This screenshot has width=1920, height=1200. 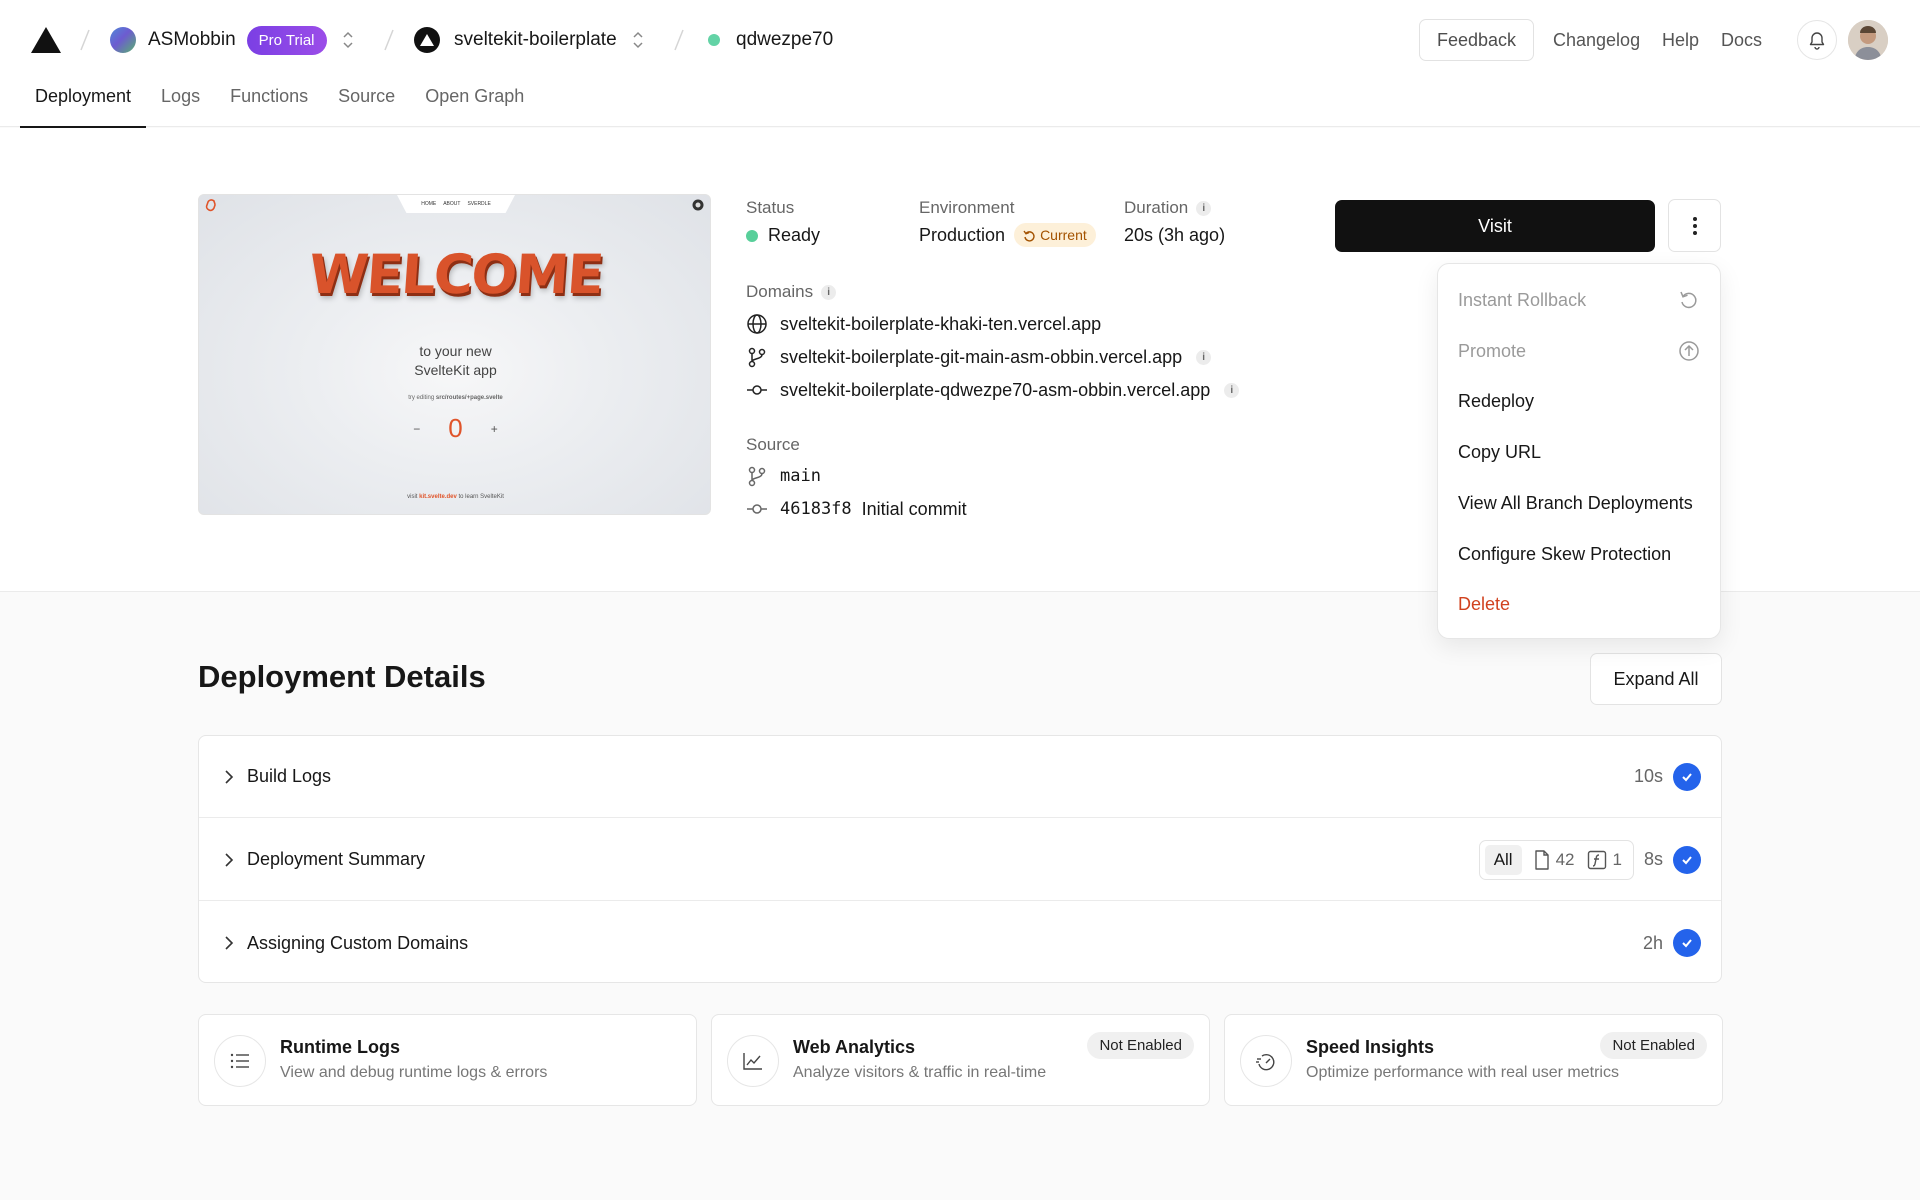 I want to click on project-switcher: sveltekit-boilerplate, so click(x=529, y=40).